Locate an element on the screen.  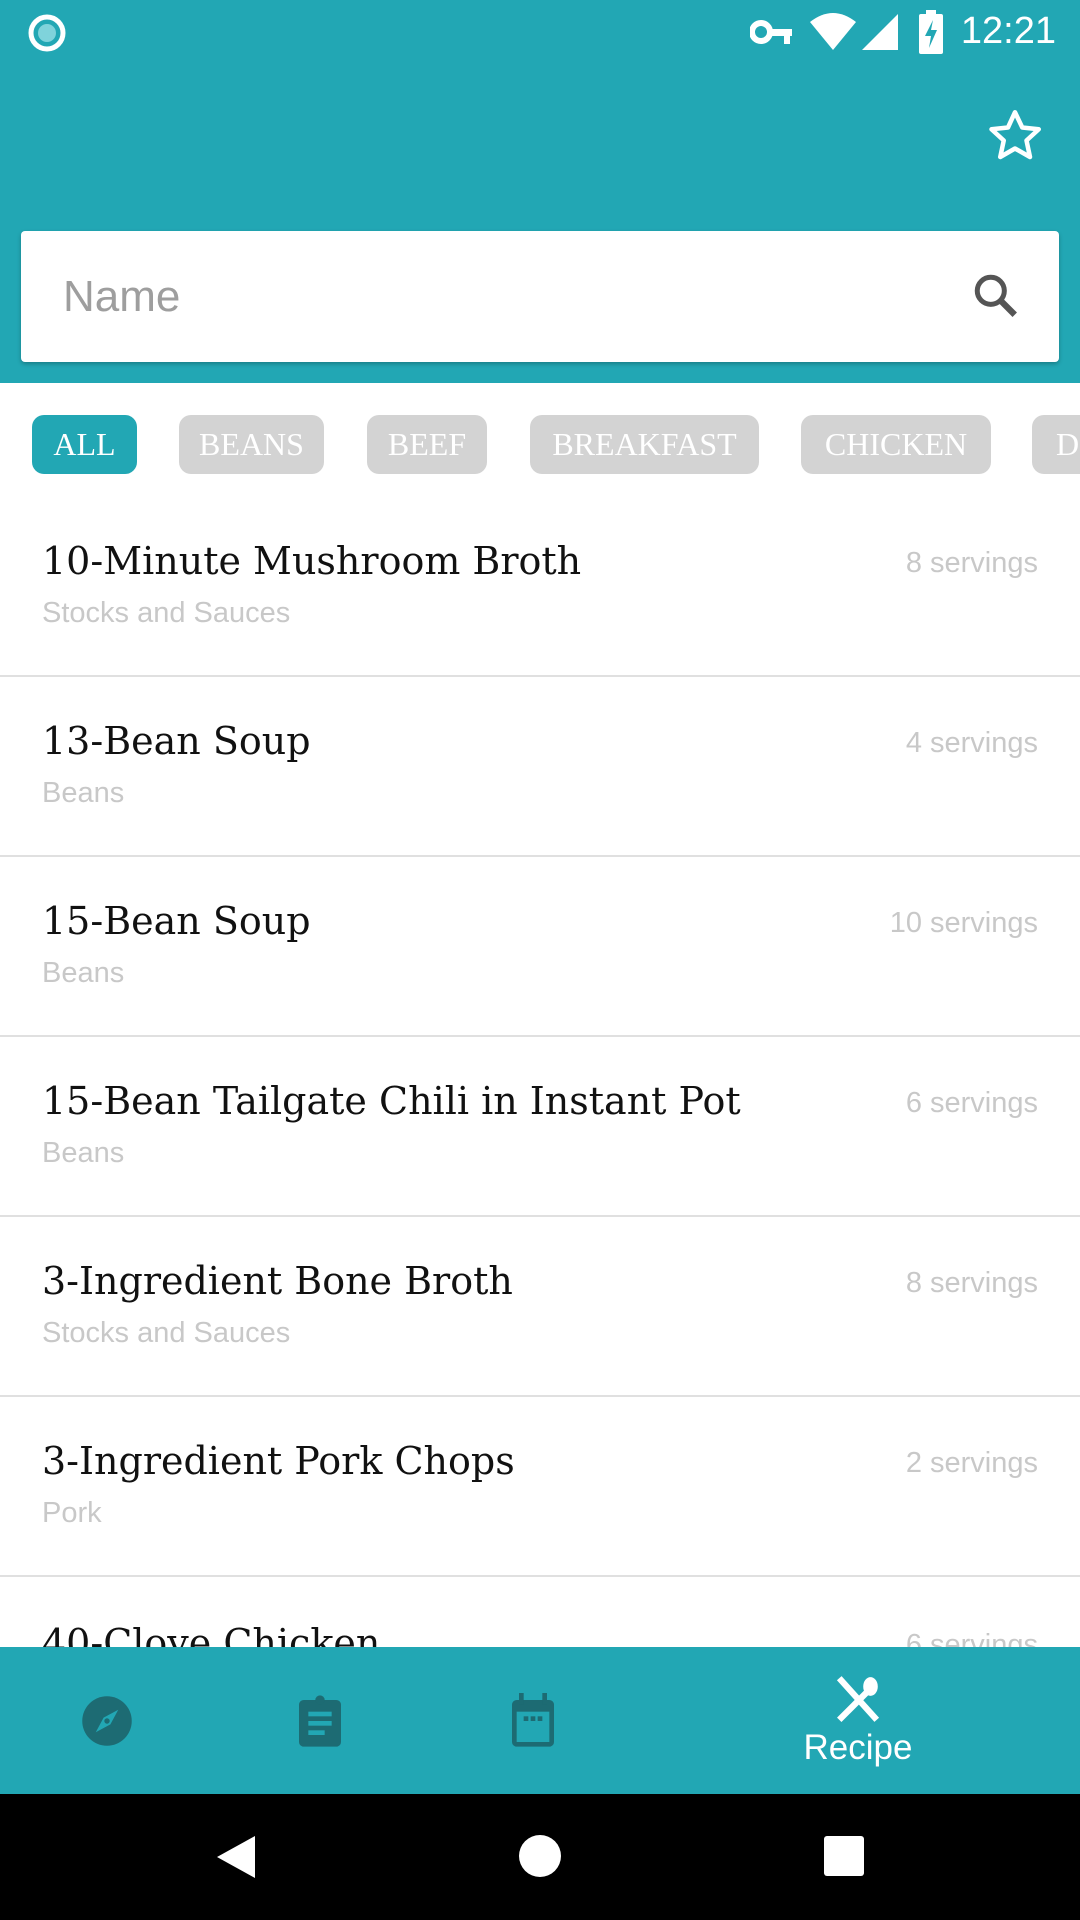
recipe-title: 15-Bean Tailgate Chili in Instant Pot is located at coordinates (391, 1101).